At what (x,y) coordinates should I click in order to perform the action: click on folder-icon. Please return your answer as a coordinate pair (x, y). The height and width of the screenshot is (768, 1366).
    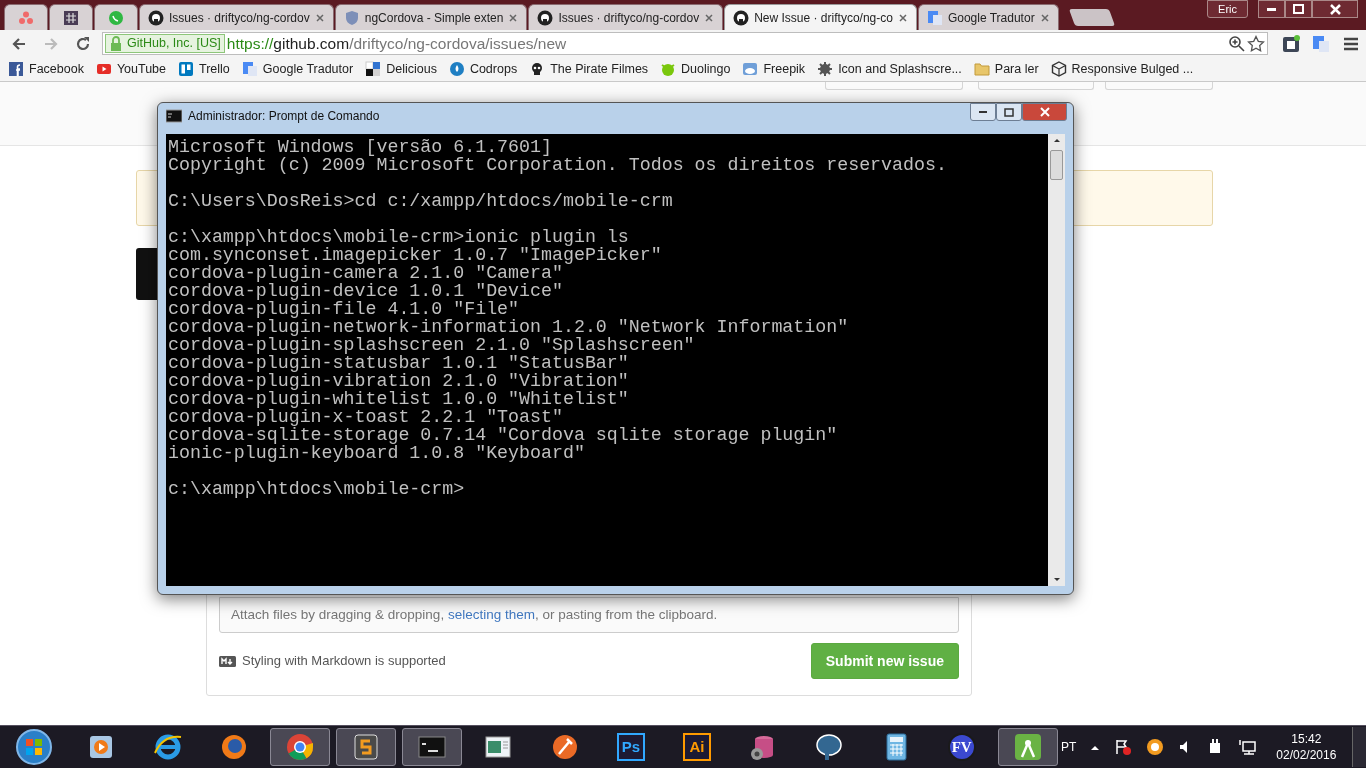
    Looking at the image, I should click on (981, 69).